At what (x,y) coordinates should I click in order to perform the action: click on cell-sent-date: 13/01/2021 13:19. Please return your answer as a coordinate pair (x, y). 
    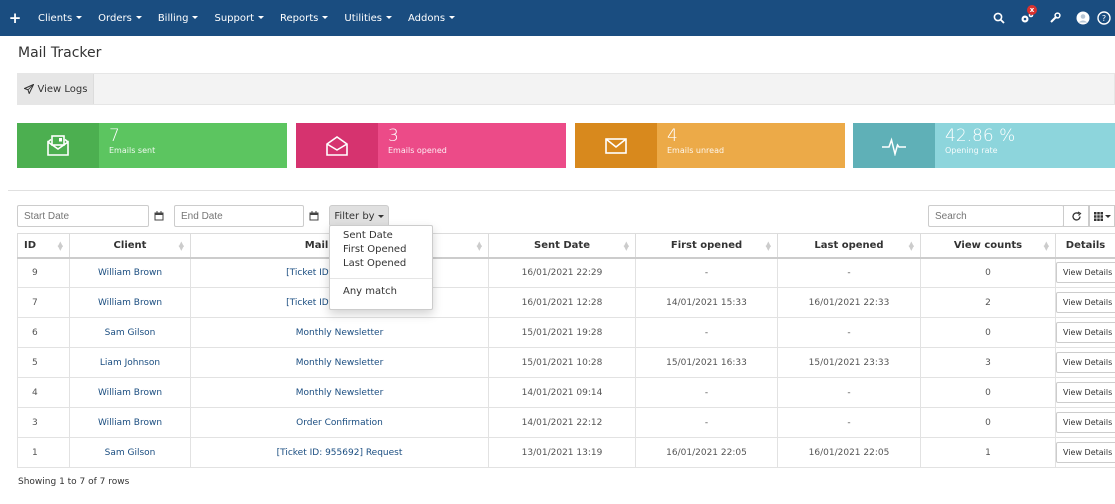
    Looking at the image, I should click on (562, 452).